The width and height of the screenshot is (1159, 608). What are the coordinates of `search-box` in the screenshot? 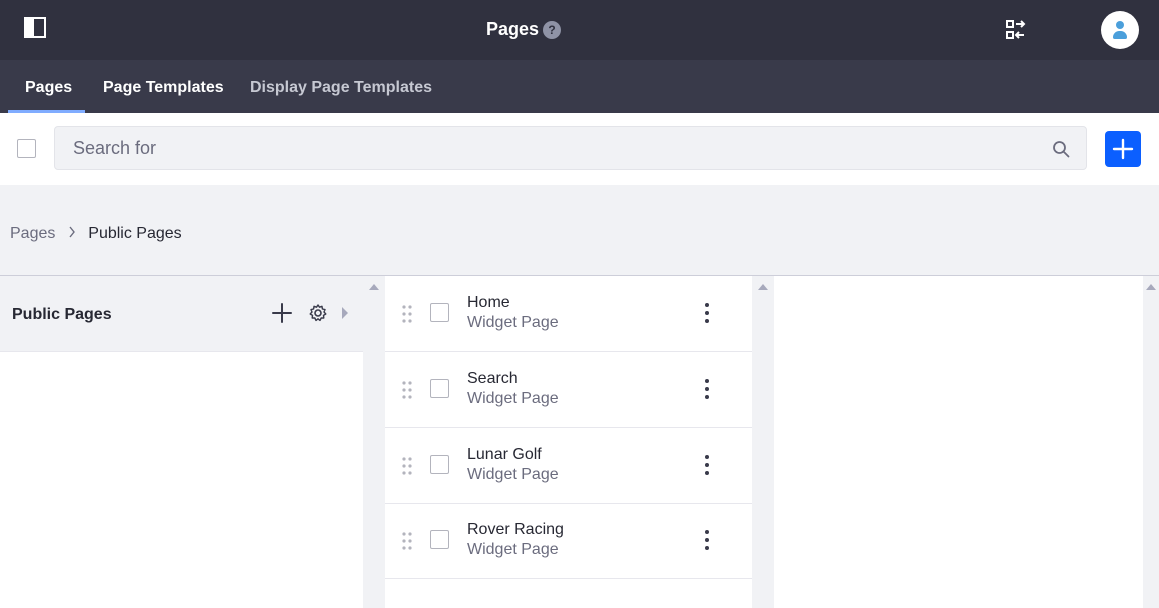 It's located at (570, 148).